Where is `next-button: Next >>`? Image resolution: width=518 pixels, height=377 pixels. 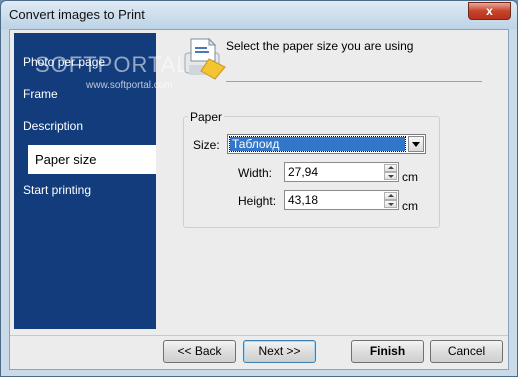 next-button: Next >> is located at coordinates (279, 351).